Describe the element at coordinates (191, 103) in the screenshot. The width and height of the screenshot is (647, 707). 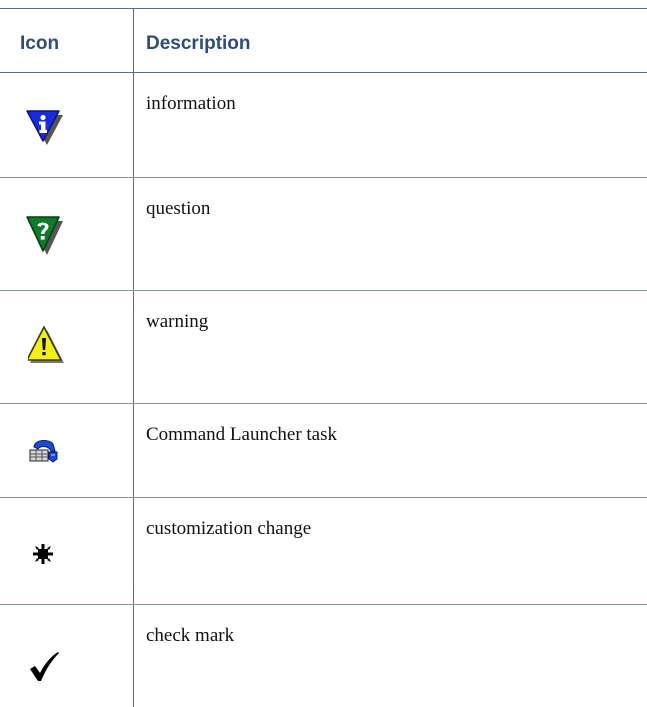
I see `row-description: information` at that location.